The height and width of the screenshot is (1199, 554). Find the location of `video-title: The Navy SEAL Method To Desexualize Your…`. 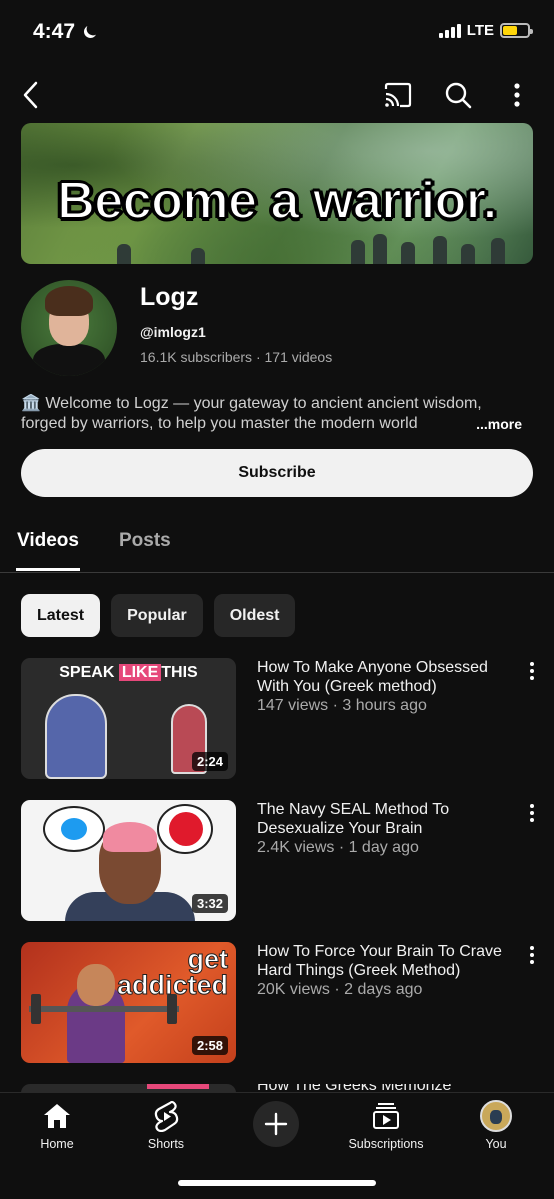

video-title: The Navy SEAL Method To Desexualize Your… is located at coordinates (353, 819).